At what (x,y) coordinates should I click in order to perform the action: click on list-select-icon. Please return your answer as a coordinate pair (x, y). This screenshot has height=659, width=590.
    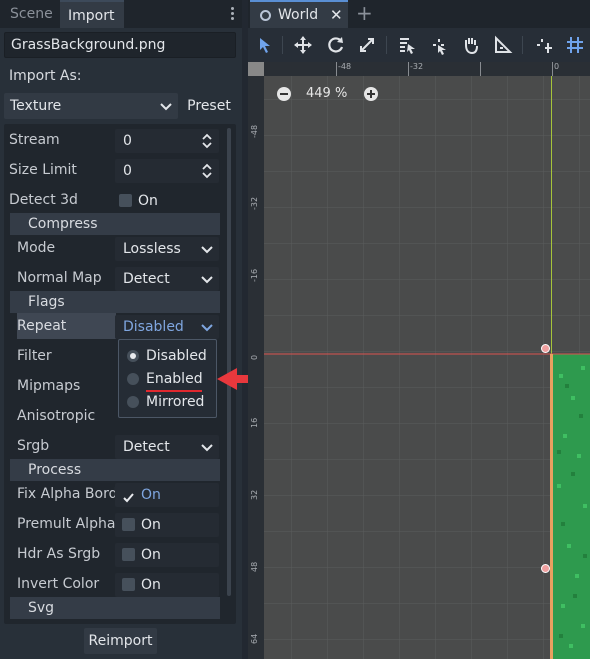
    Looking at the image, I should click on (407, 45).